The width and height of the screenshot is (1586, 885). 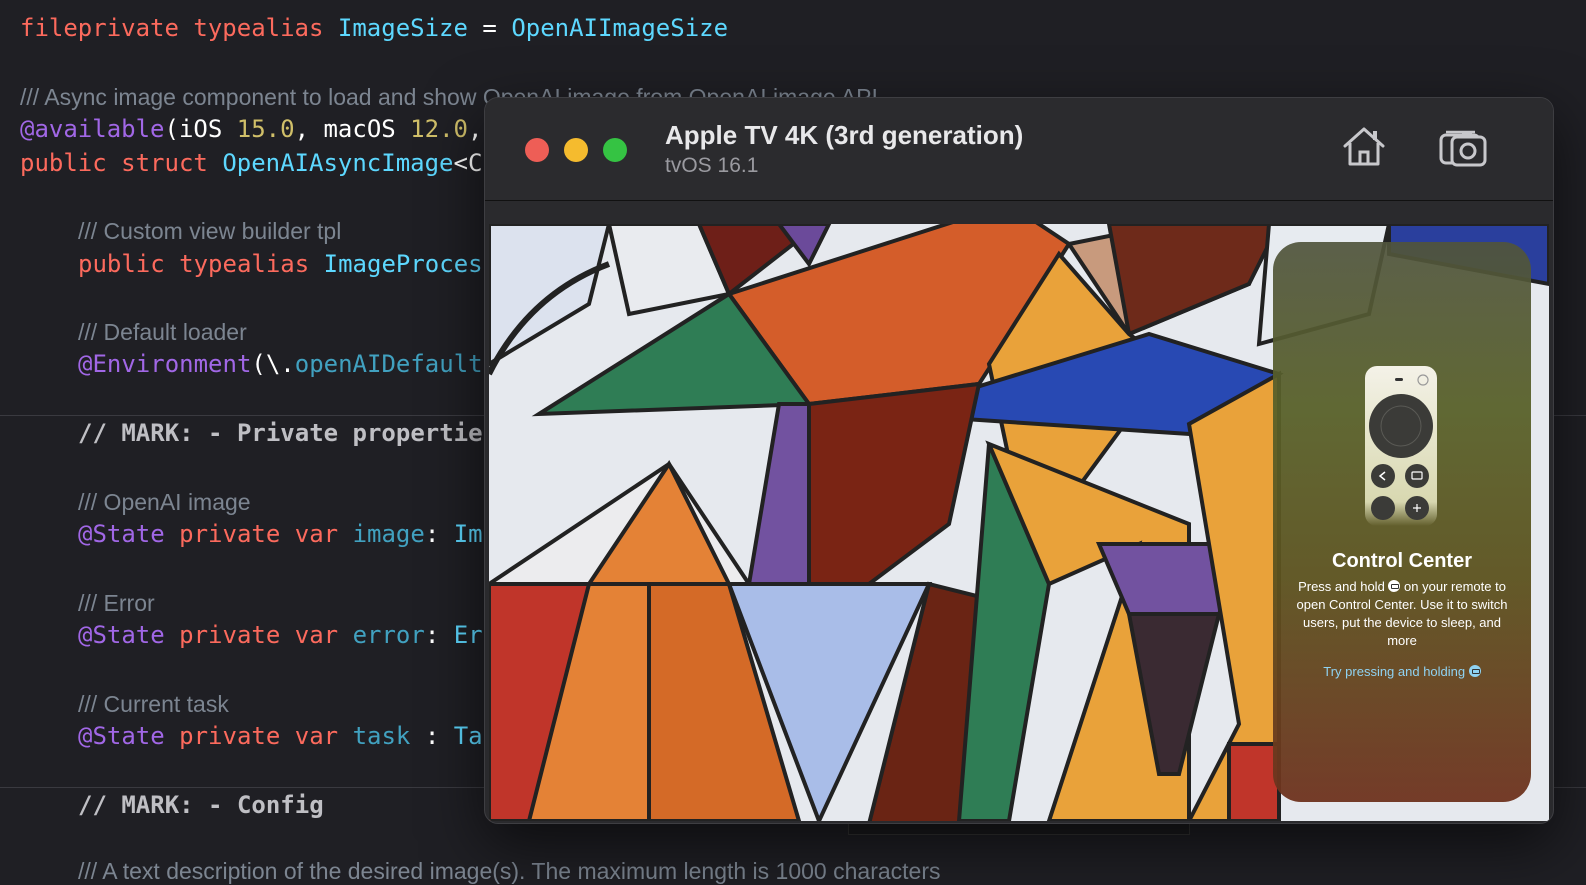 I want to click on doc-comment: /// Custom view builder tpl, so click(x=210, y=231).